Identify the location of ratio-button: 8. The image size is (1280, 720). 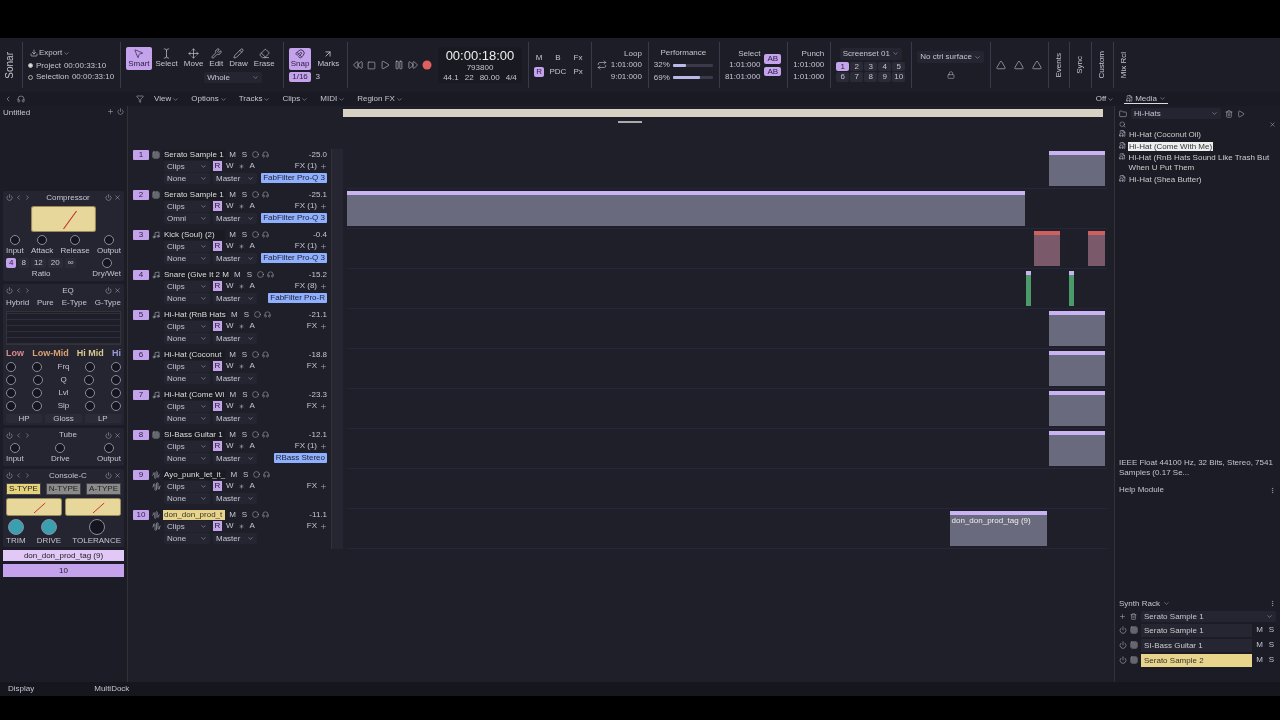
(23, 263).